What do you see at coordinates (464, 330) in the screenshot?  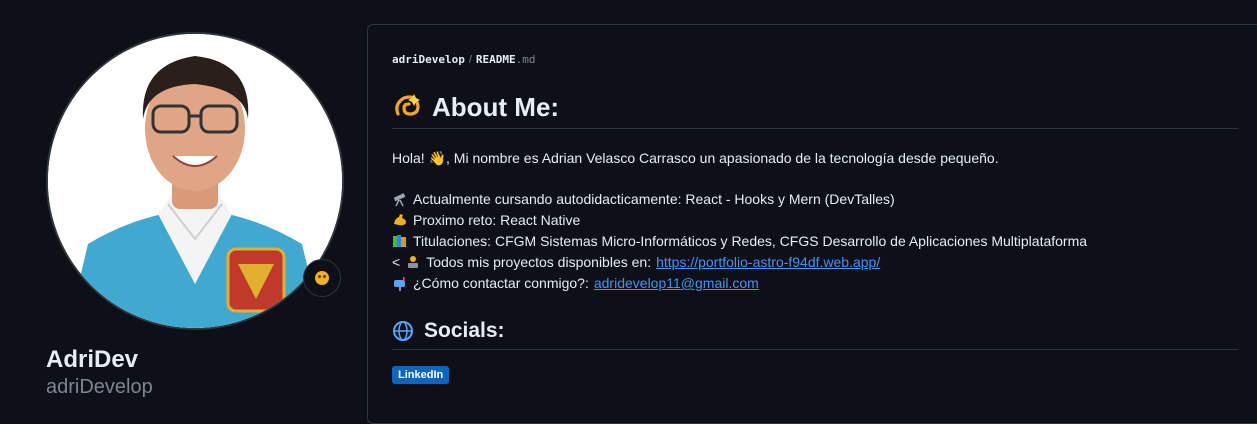 I see `socials-heading: Socials:` at bounding box center [464, 330].